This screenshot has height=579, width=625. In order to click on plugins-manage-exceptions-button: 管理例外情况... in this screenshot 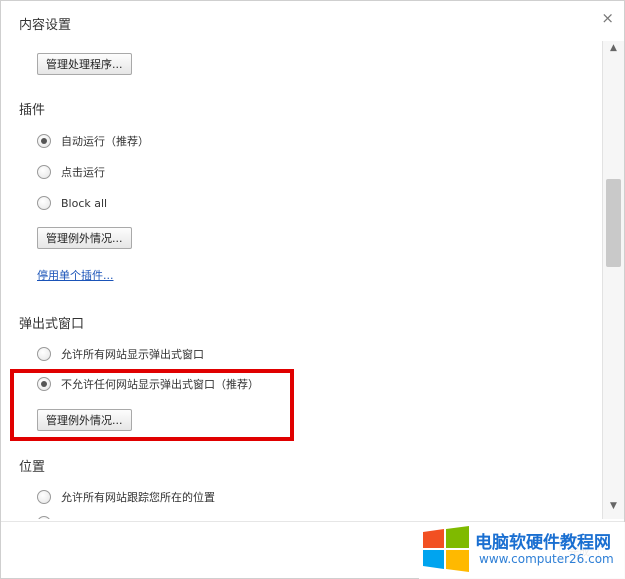, I will do `click(84, 238)`.